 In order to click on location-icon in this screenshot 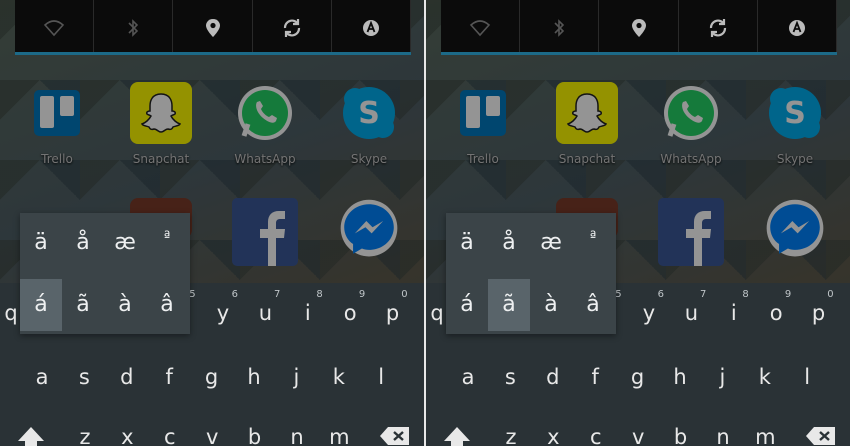, I will do `click(212, 27)`.